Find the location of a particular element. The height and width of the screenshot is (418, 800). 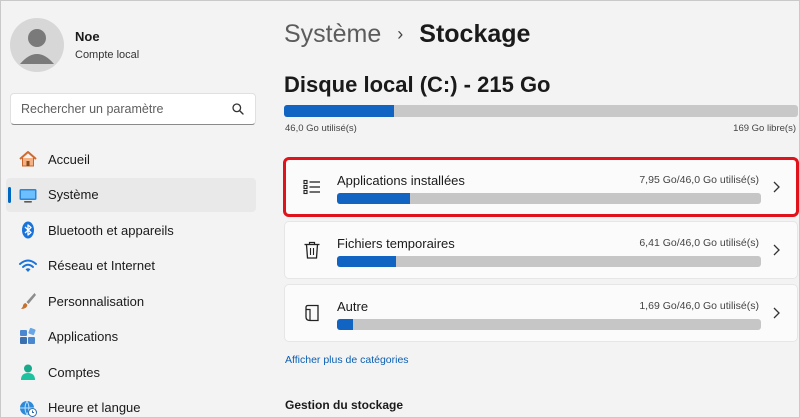

apps-icon is located at coordinates (28, 337).